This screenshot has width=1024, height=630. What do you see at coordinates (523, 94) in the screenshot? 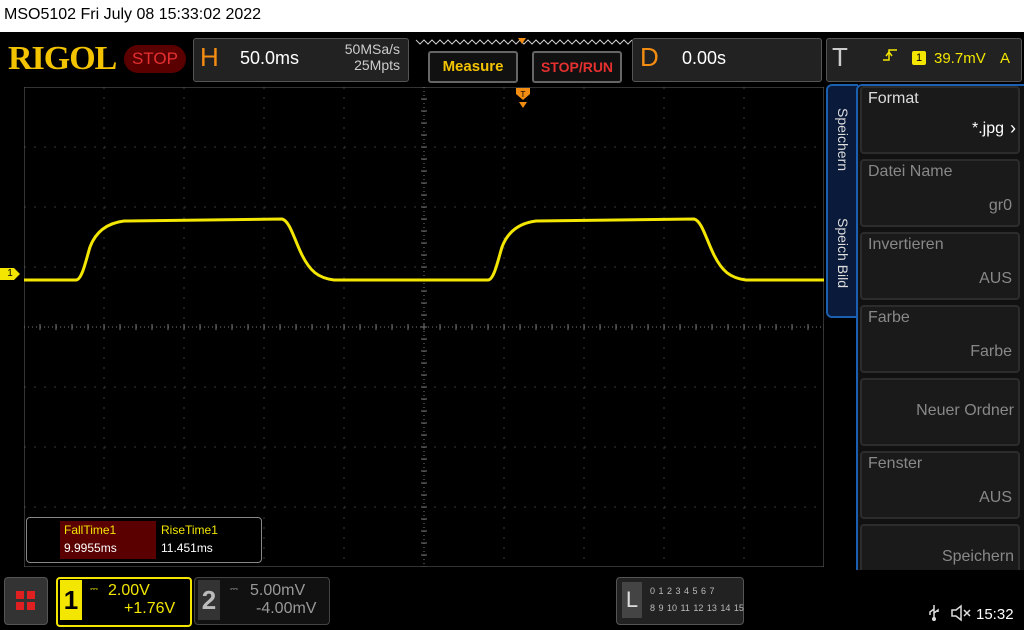
I see `svg-text: T` at bounding box center [523, 94].